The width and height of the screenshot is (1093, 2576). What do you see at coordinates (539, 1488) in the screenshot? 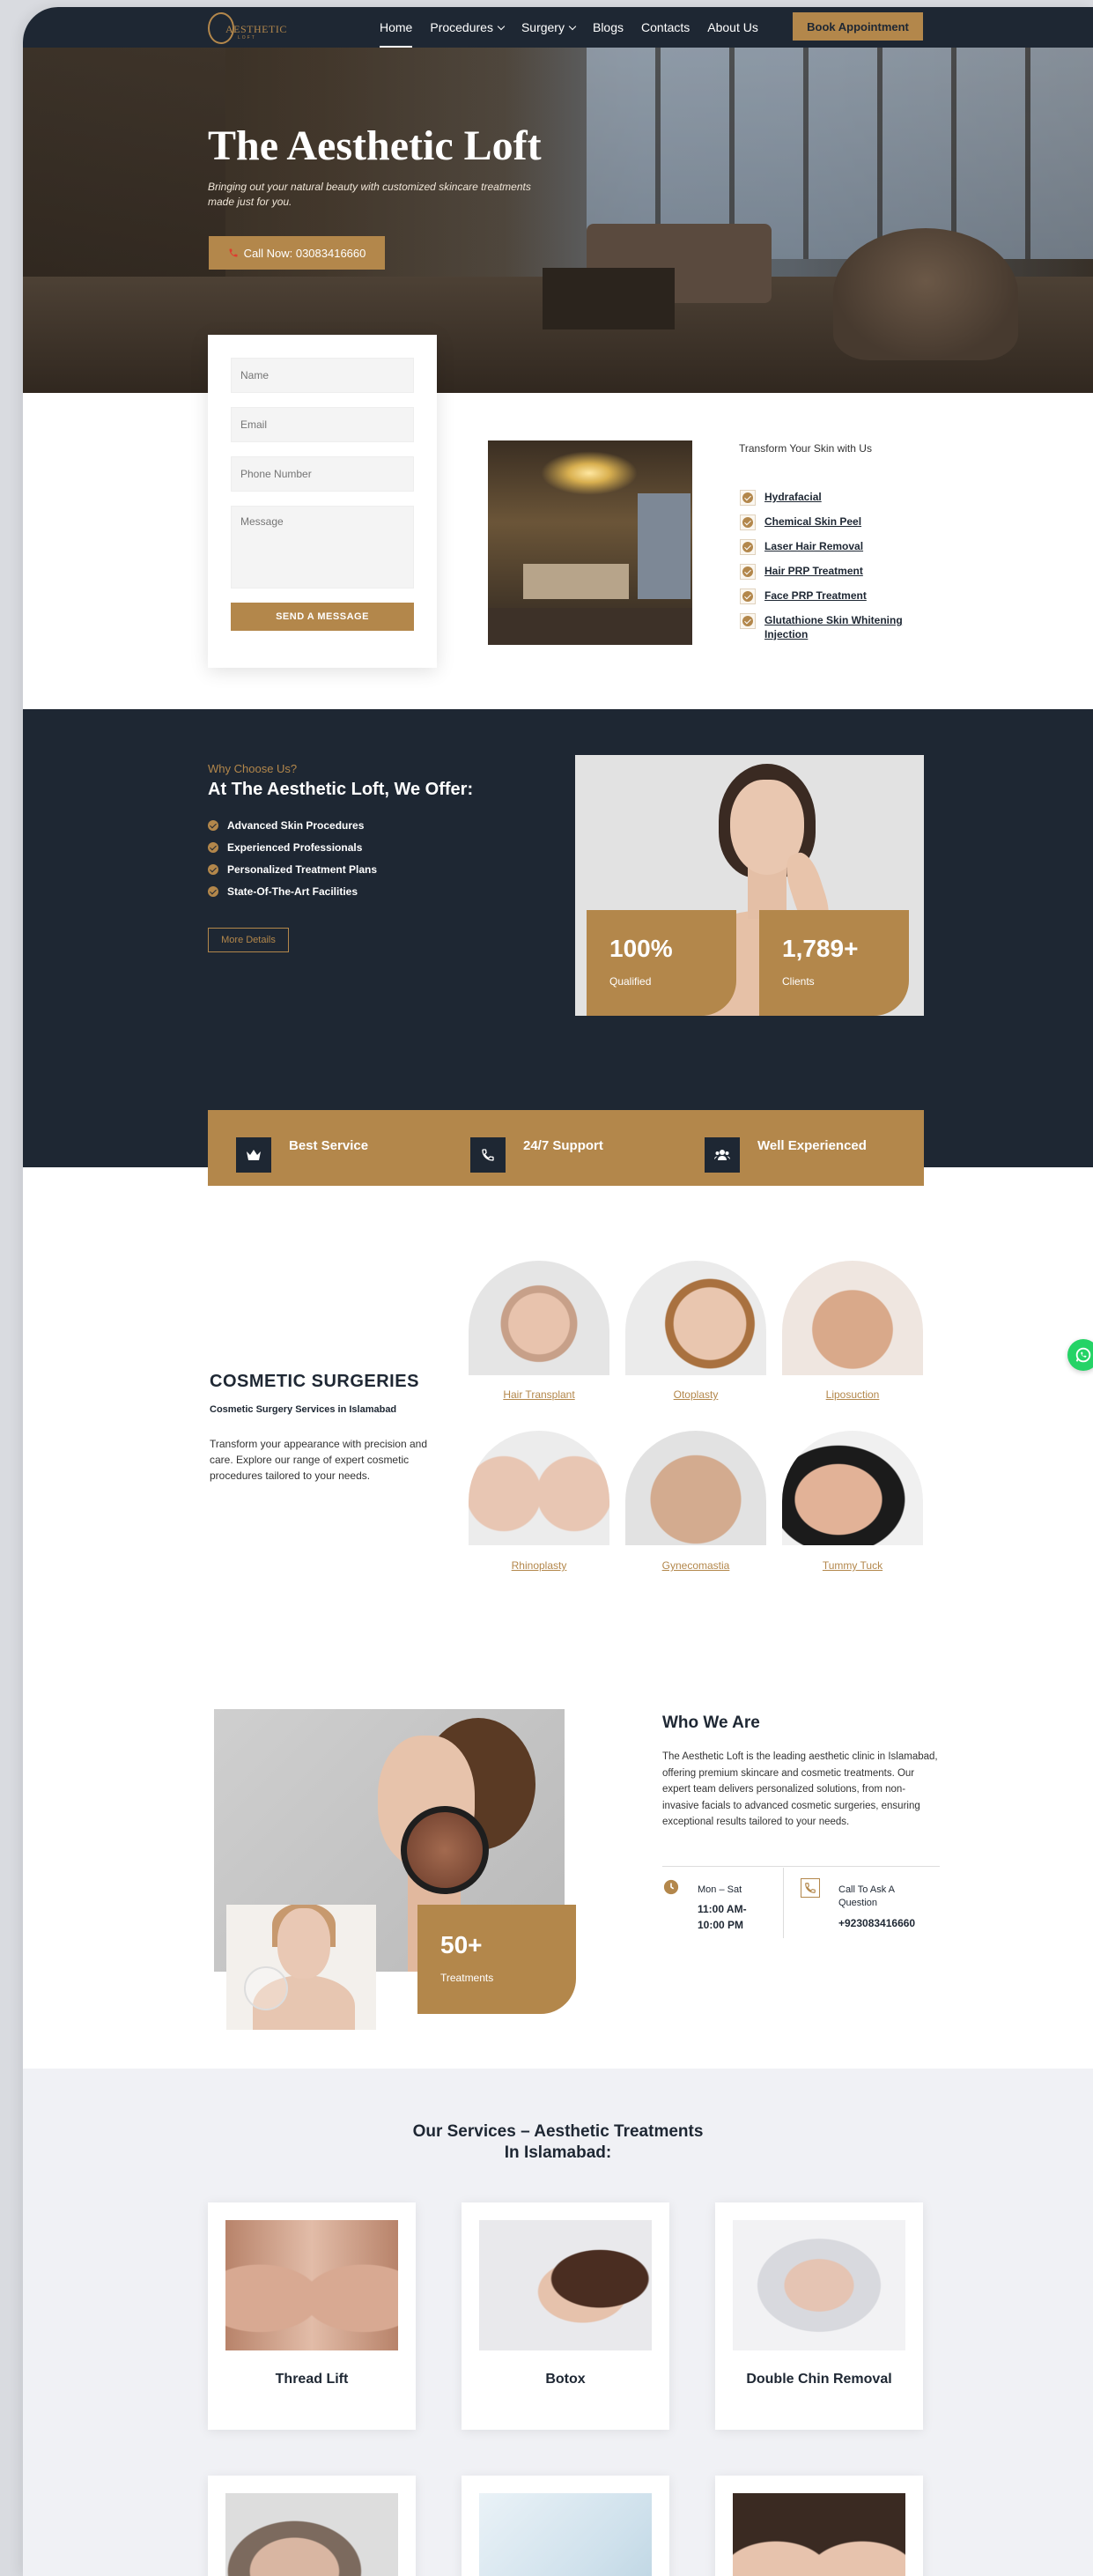
I see `rhinoplasty-image` at bounding box center [539, 1488].